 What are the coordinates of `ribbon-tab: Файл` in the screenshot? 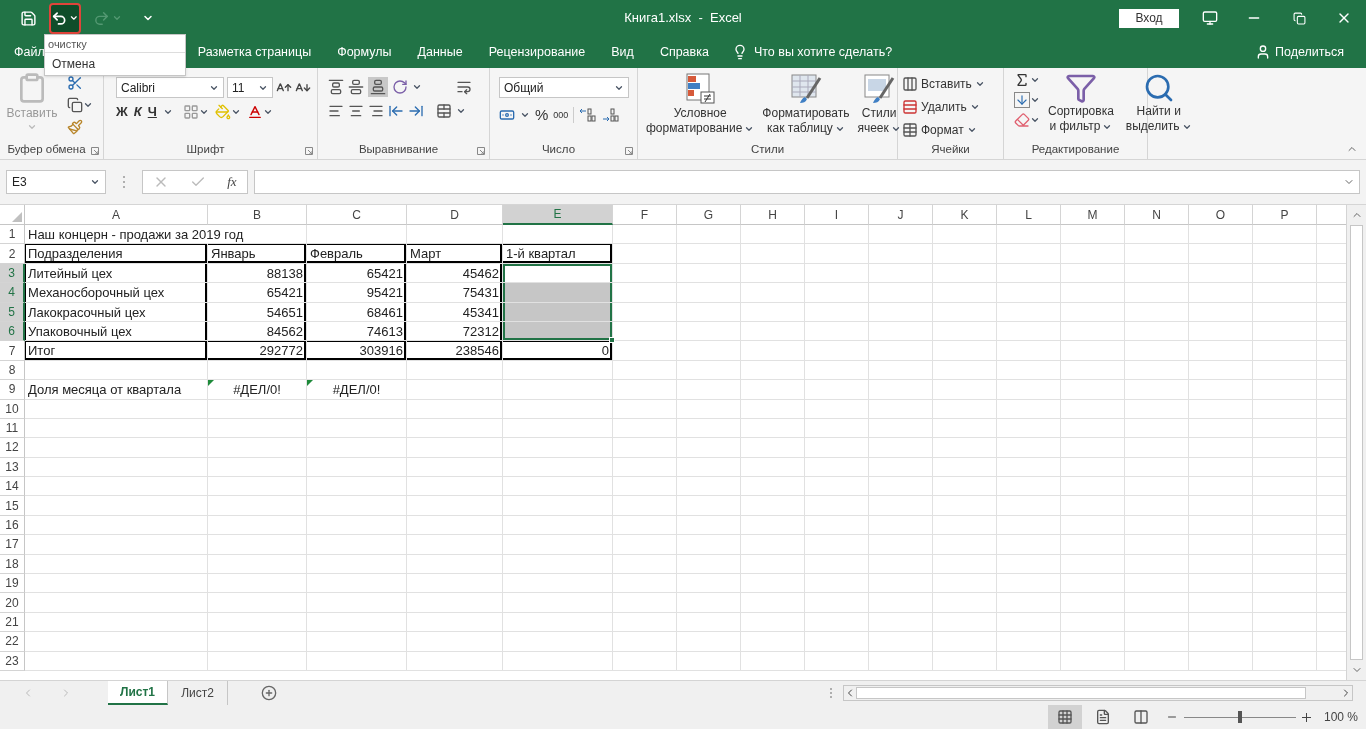 It's located at (29, 52).